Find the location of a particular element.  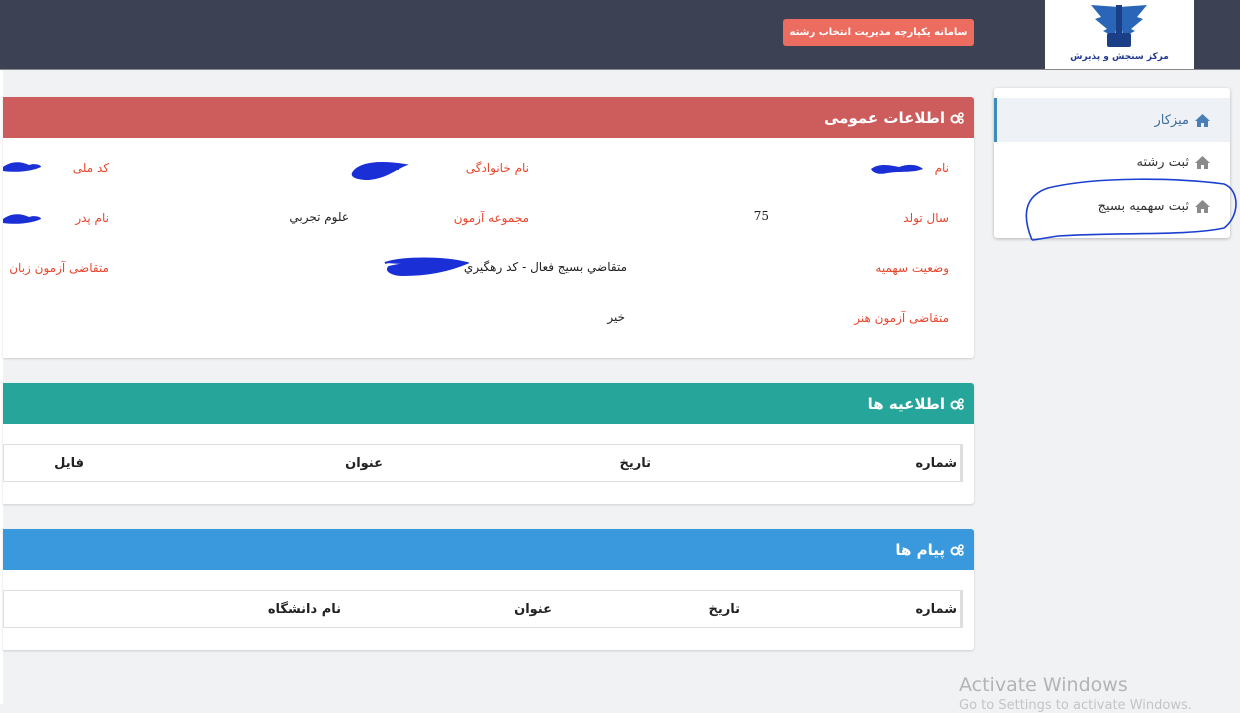

sidebar-item-label: ثبت رشته is located at coordinates (1162, 162).